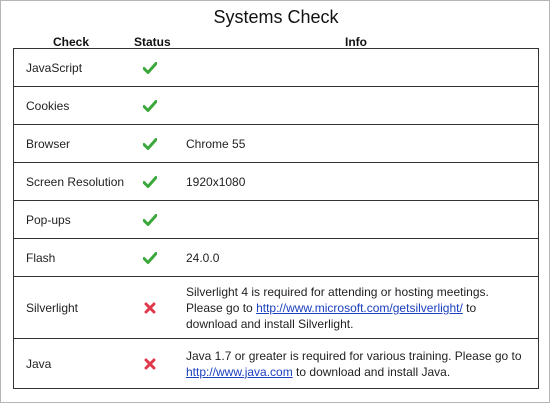  I want to click on check-name: Screen Resolution, so click(75, 181).